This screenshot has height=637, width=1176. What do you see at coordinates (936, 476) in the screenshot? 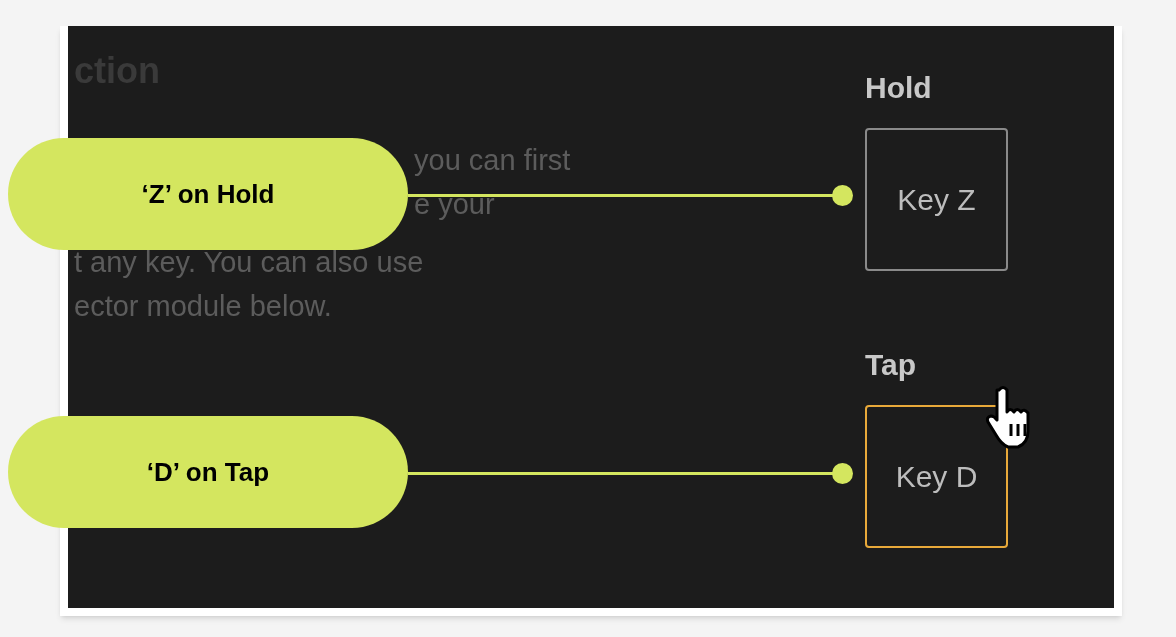
I see `key-binding-button: Key D` at bounding box center [936, 476].